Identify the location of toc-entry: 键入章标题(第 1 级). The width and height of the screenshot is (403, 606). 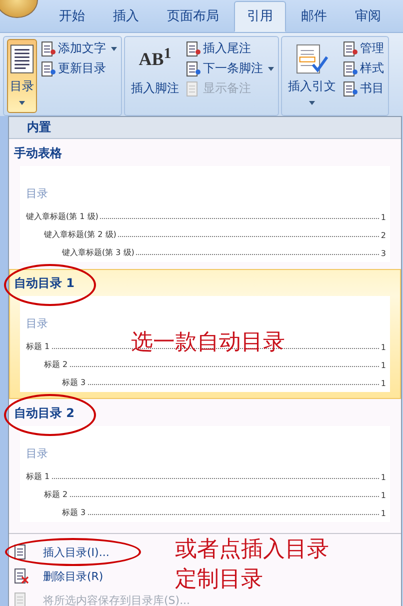
(62, 216).